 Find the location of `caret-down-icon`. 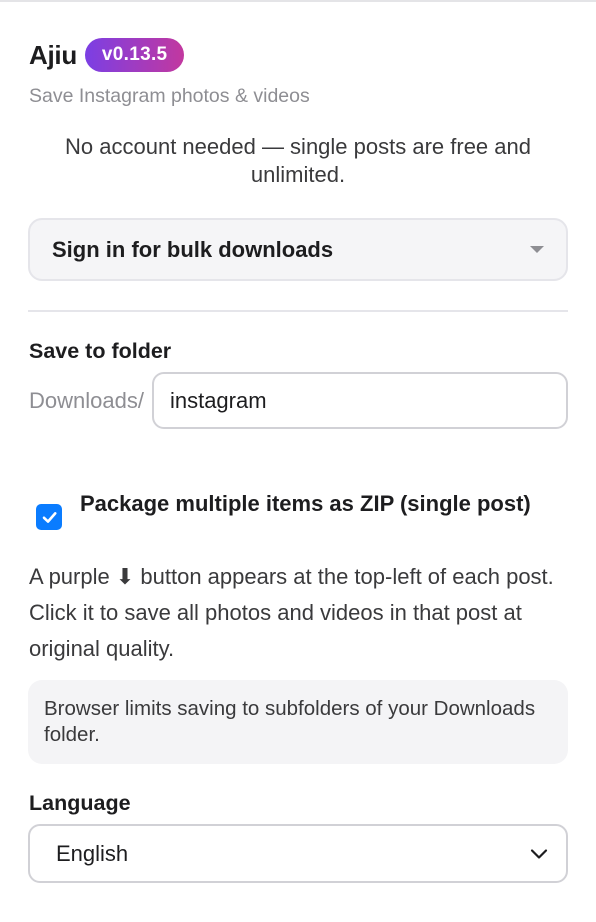

caret-down-icon is located at coordinates (537, 249).